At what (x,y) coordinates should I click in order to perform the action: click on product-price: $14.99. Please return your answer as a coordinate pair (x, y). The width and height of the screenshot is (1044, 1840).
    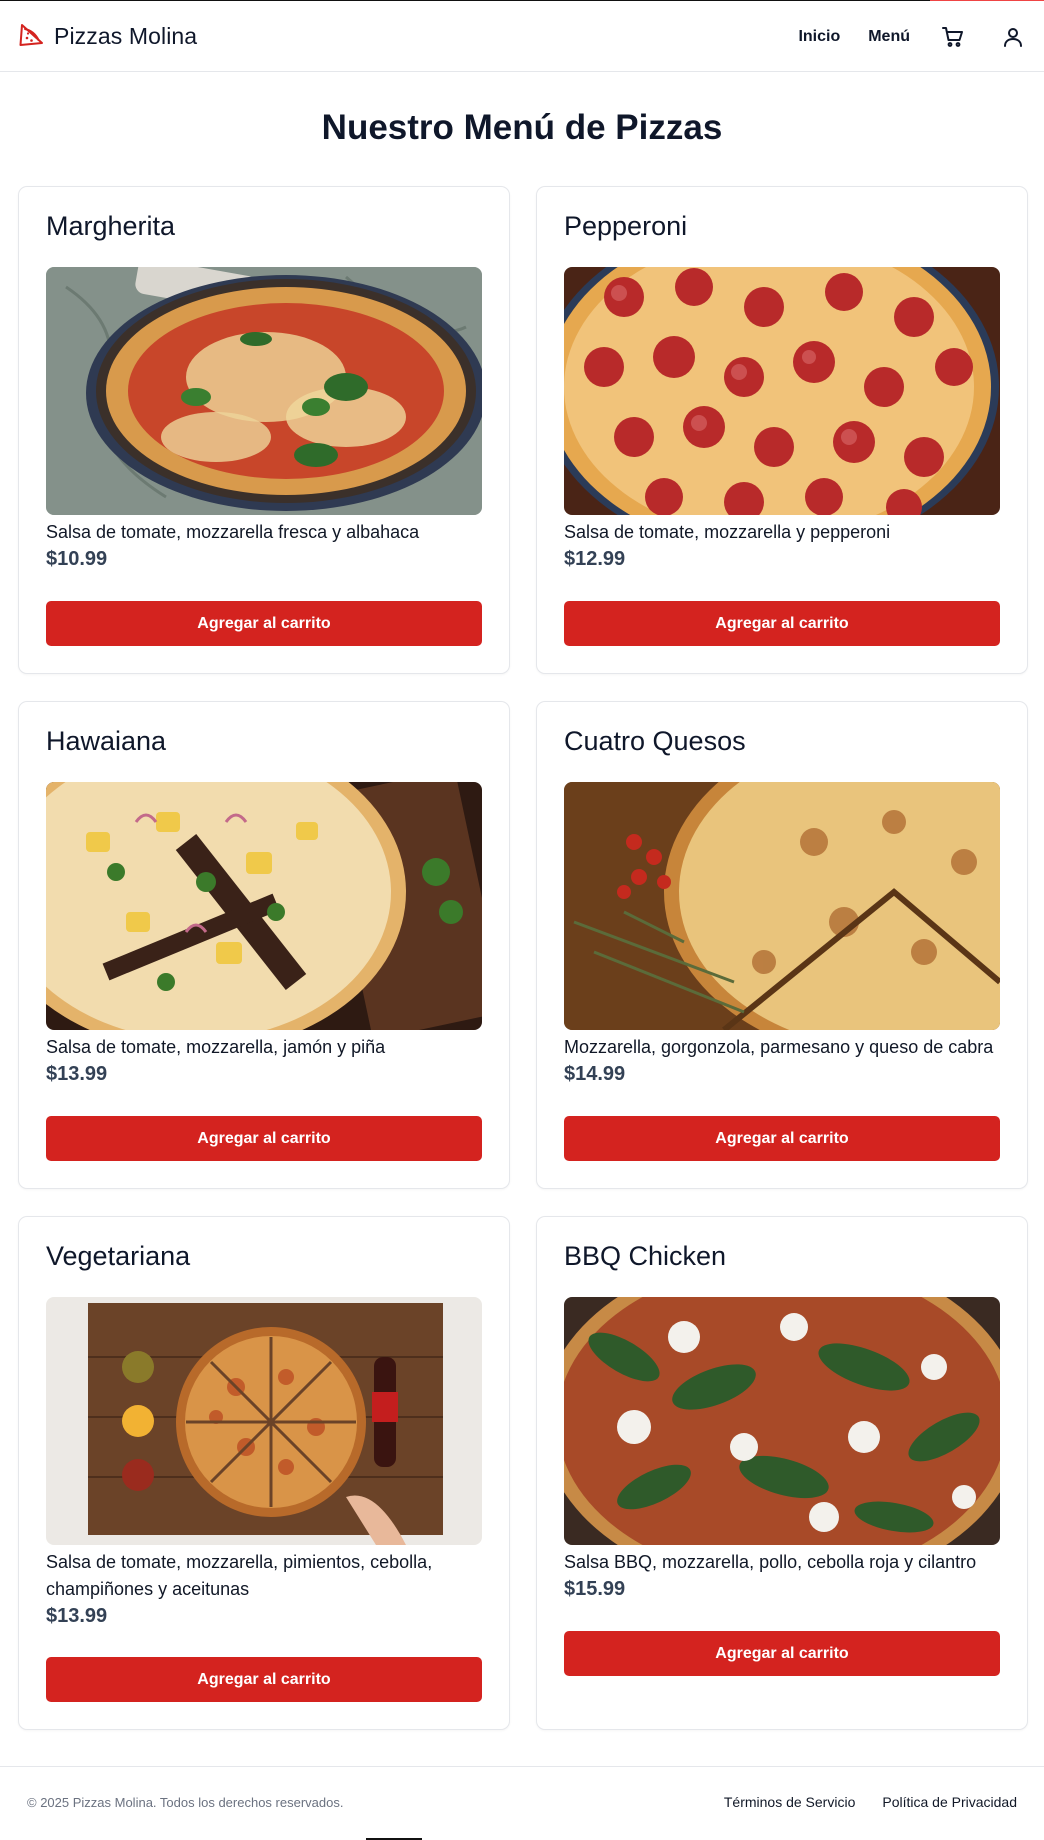
    Looking at the image, I should click on (595, 1074).